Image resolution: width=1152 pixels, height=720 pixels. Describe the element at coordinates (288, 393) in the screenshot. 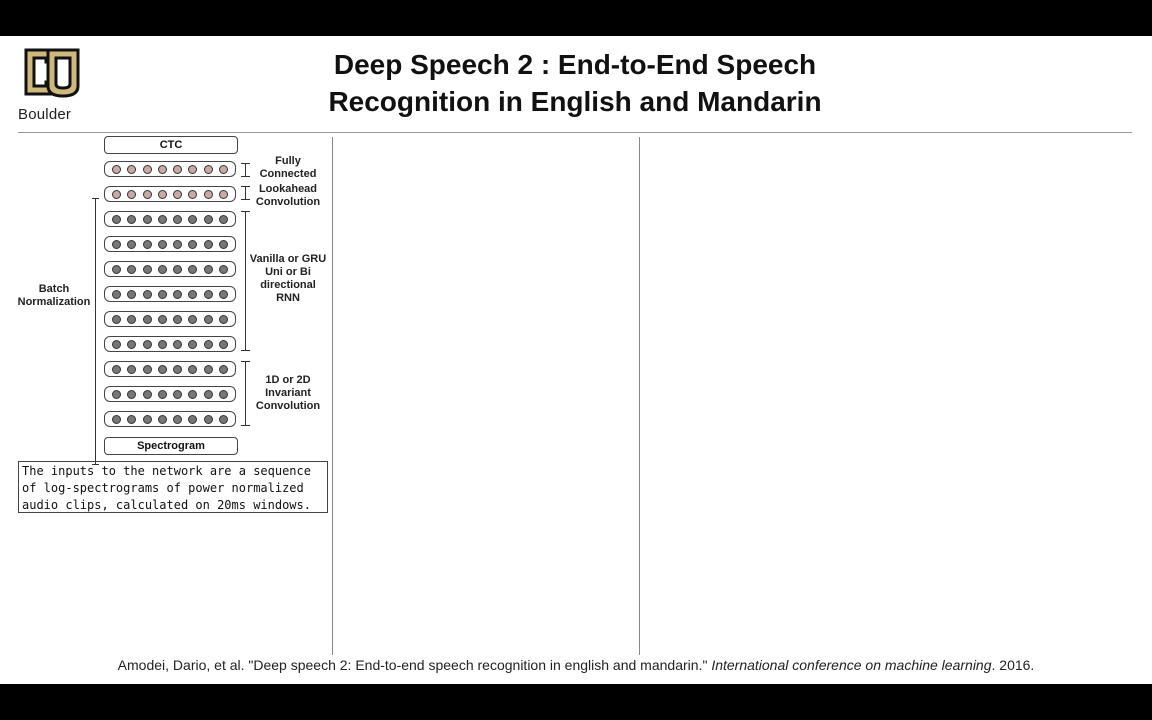

I see `invariant-convolution-label: 1D or 2D Invariant Convolution` at that location.